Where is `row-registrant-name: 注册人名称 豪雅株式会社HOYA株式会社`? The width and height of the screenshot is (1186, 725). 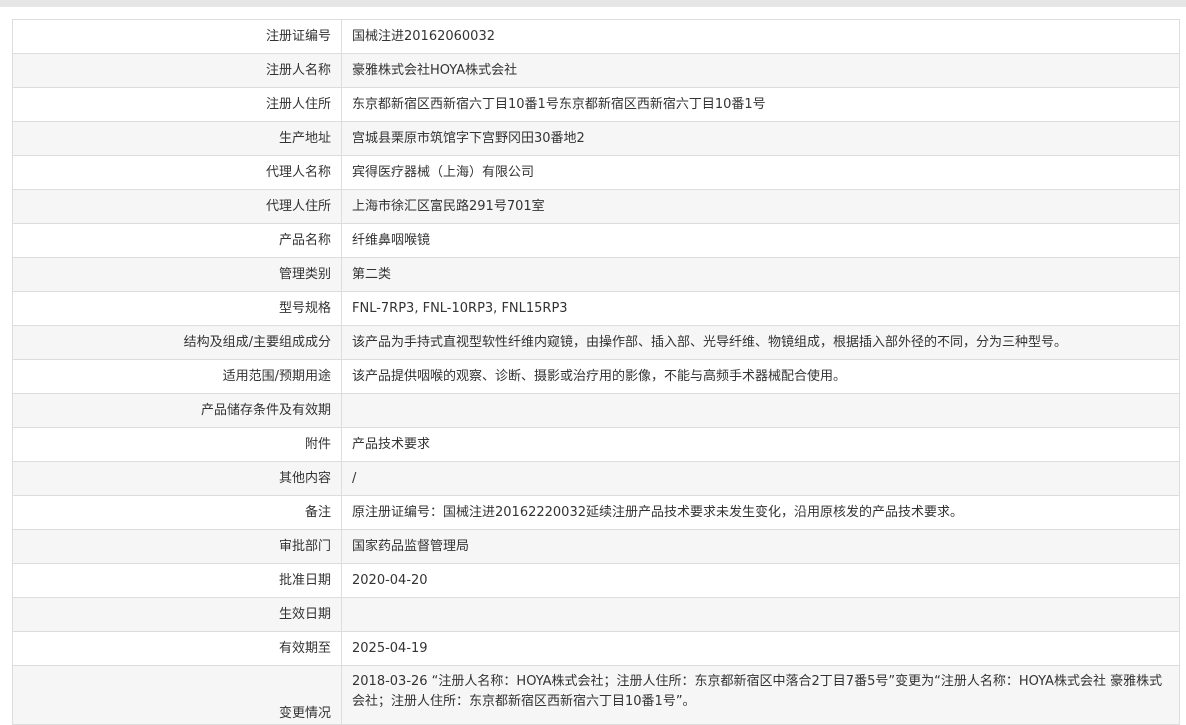 row-registrant-name: 注册人名称 豪雅株式会社HOYA株式会社 is located at coordinates (596, 70).